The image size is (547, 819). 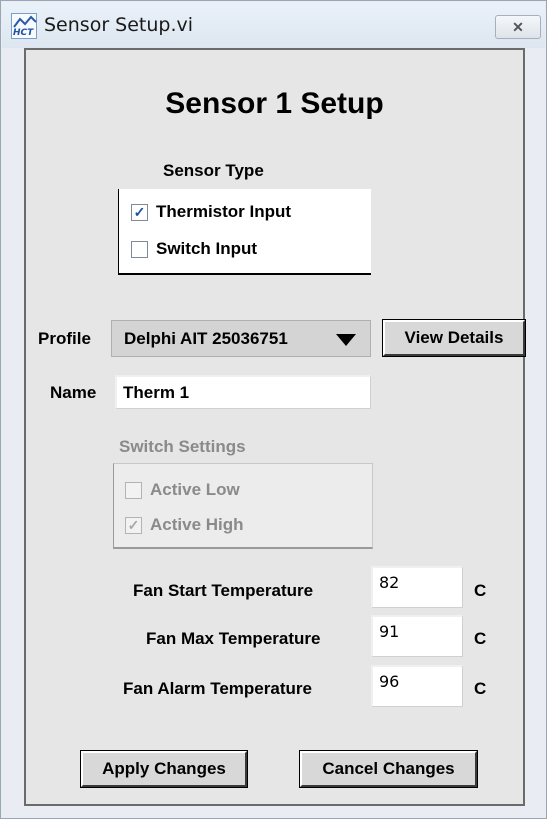 I want to click on active-low-label: Active Low, so click(x=195, y=489).